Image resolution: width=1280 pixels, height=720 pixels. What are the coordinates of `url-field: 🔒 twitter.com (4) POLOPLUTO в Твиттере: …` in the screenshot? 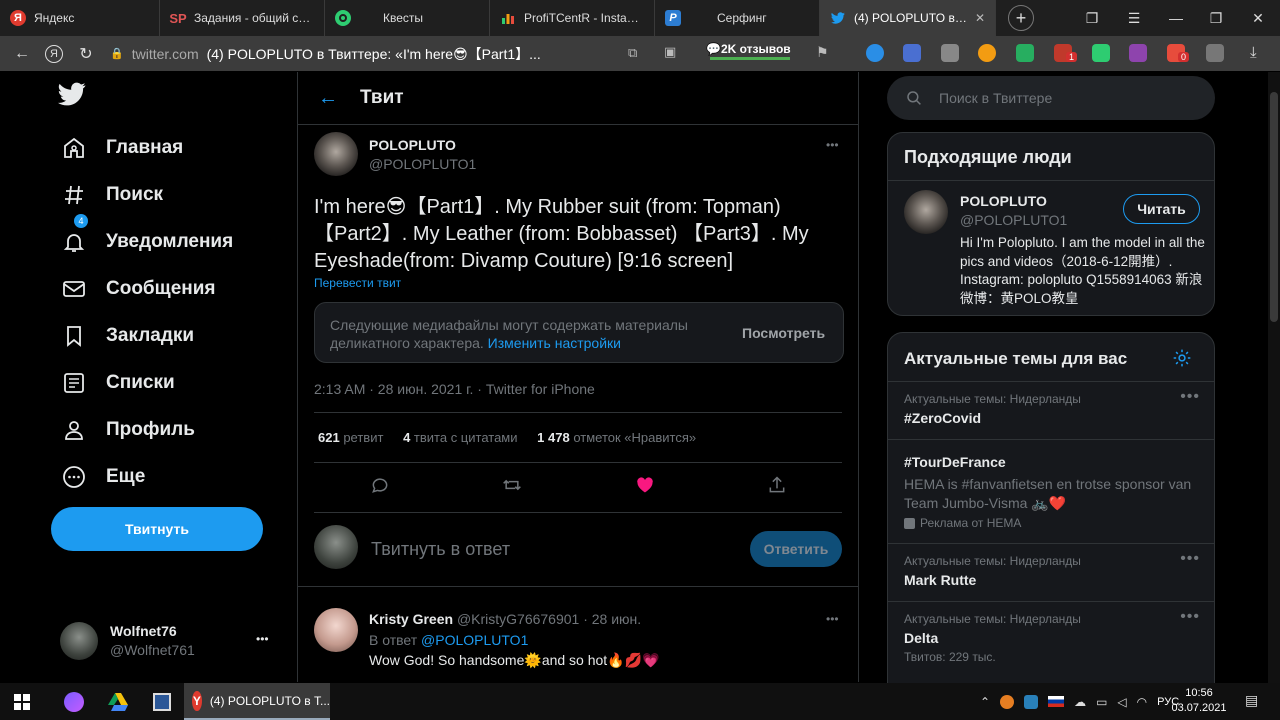 It's located at (335, 54).